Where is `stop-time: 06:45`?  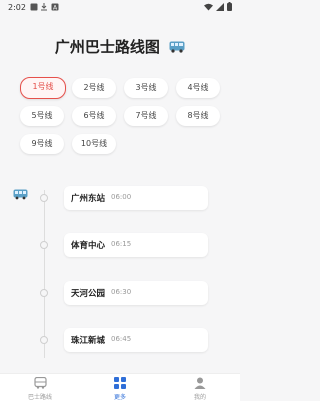
stop-time: 06:45 is located at coordinates (121, 339).